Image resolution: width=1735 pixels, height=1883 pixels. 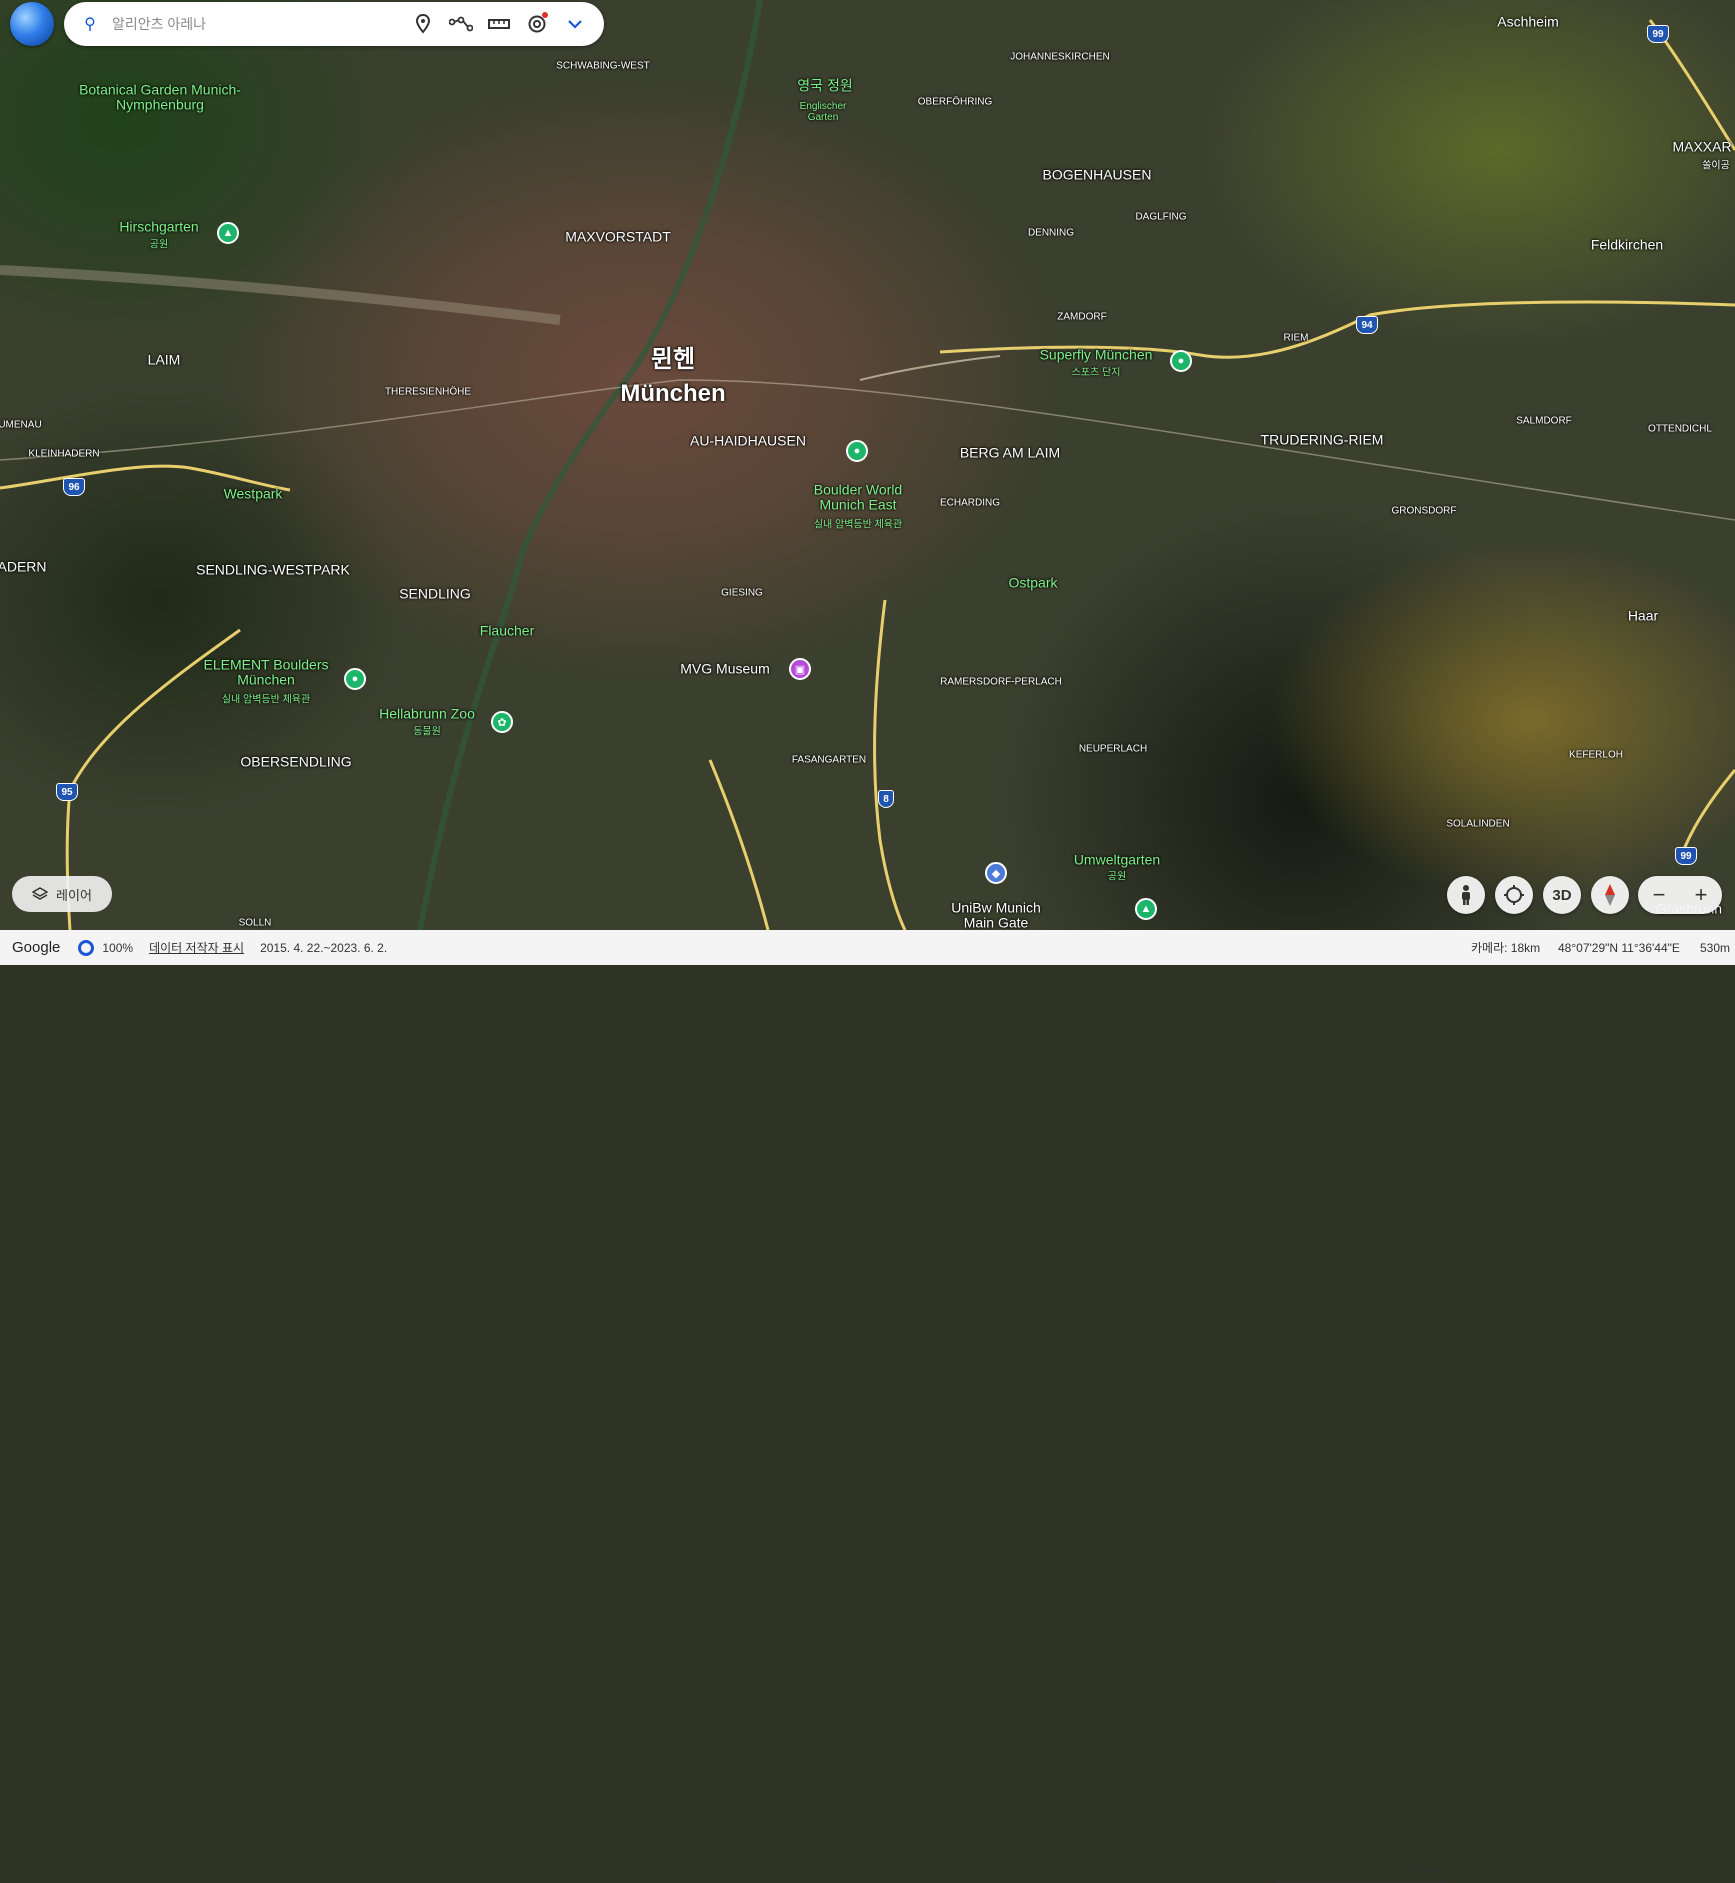 I want to click on history-icon, so click(x=537, y=24).